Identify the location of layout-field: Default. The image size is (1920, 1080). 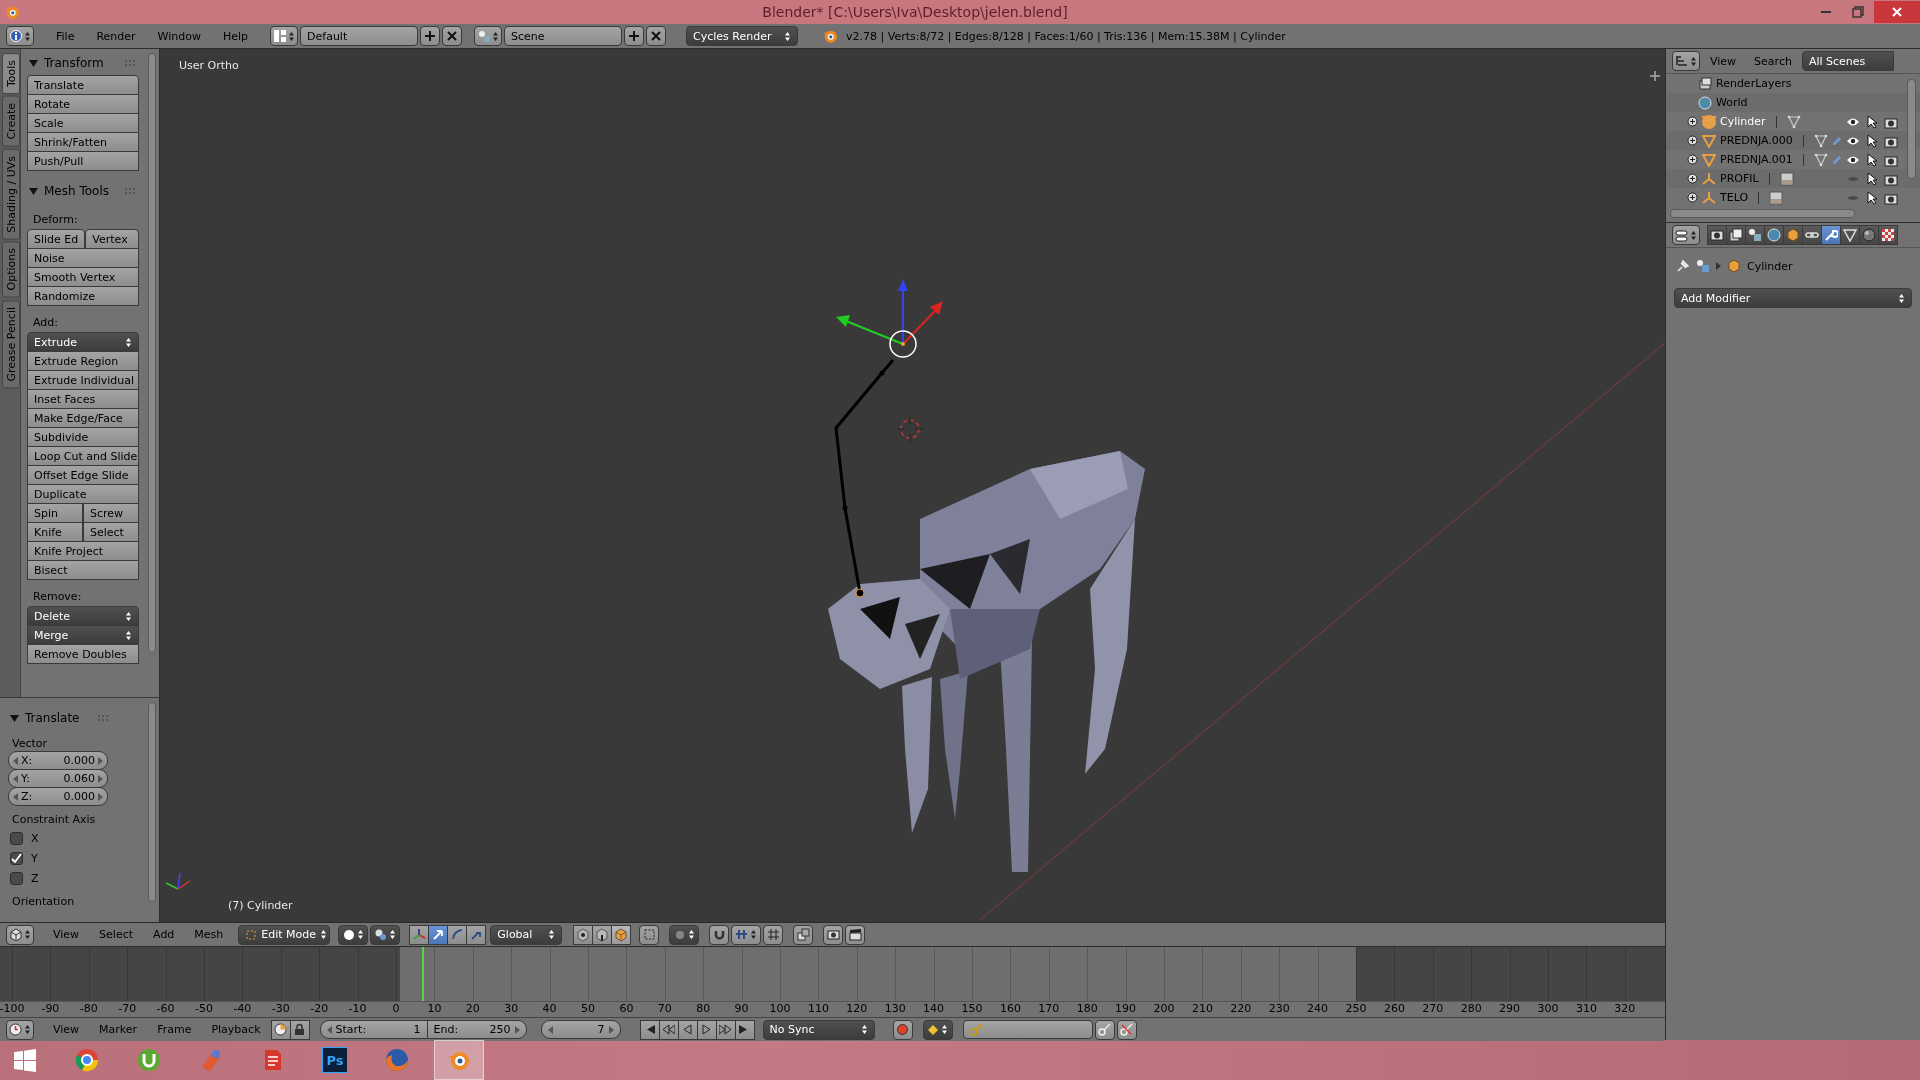
(359, 36).